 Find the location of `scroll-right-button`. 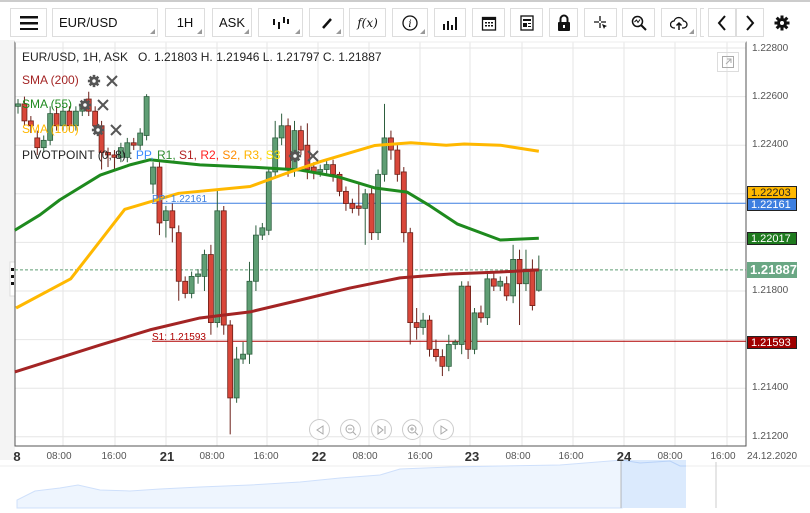

scroll-right-button is located at coordinates (443, 429).